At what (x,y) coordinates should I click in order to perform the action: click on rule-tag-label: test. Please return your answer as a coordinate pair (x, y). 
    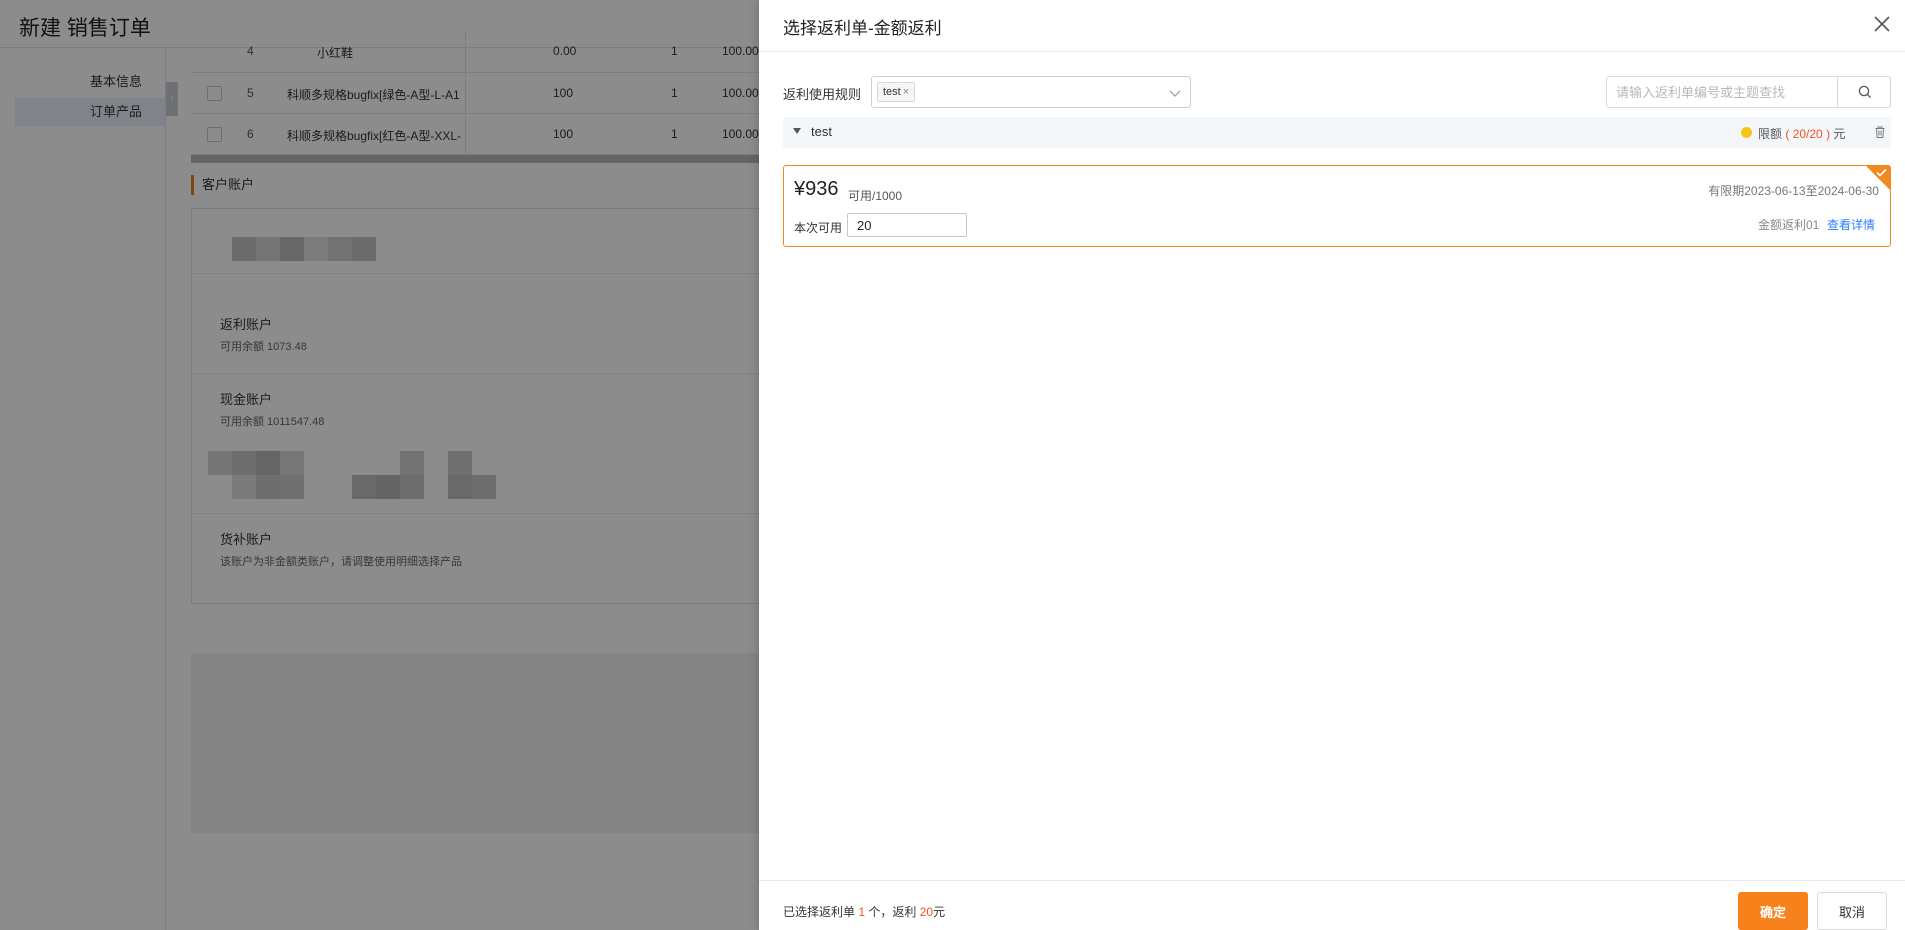
    Looking at the image, I should click on (892, 92).